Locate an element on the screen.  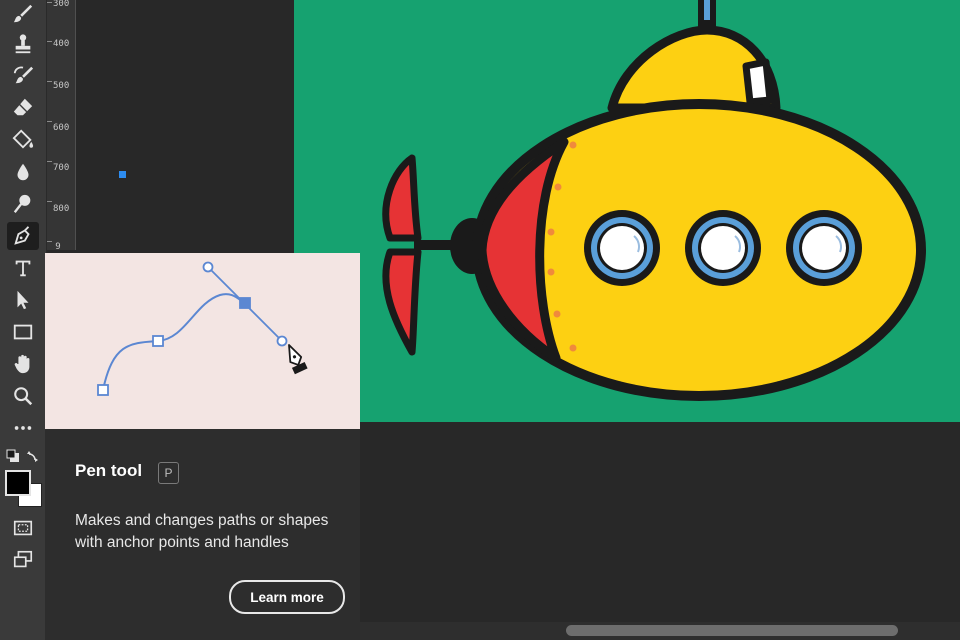
tools-panel is located at coordinates (23, 320).